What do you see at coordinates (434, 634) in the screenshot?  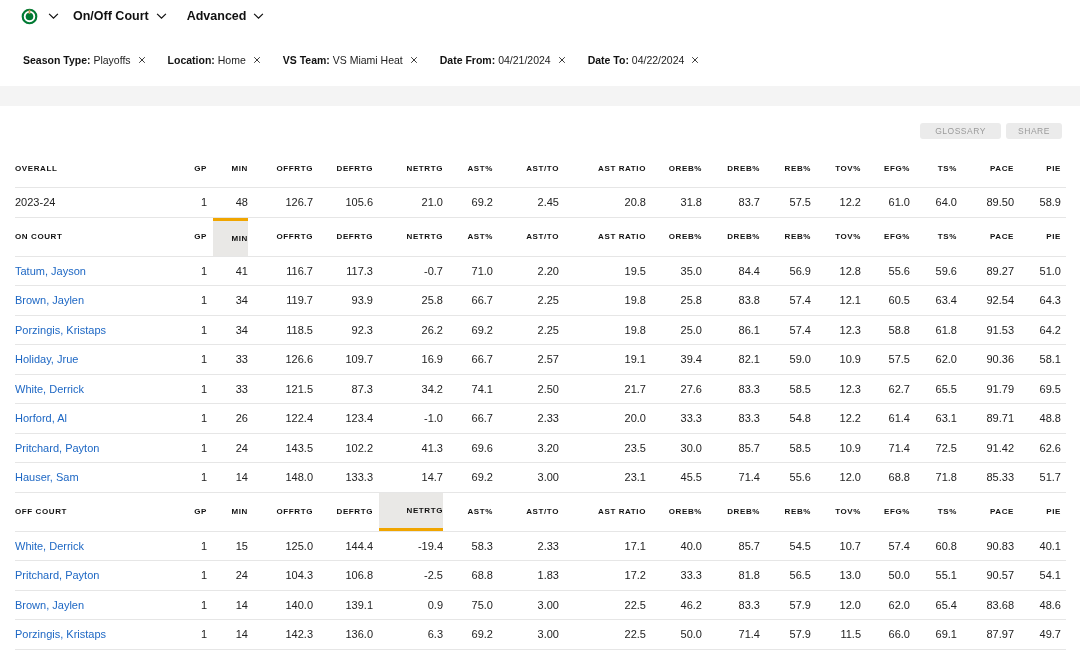 I see `table-cell-text: 6.3` at bounding box center [434, 634].